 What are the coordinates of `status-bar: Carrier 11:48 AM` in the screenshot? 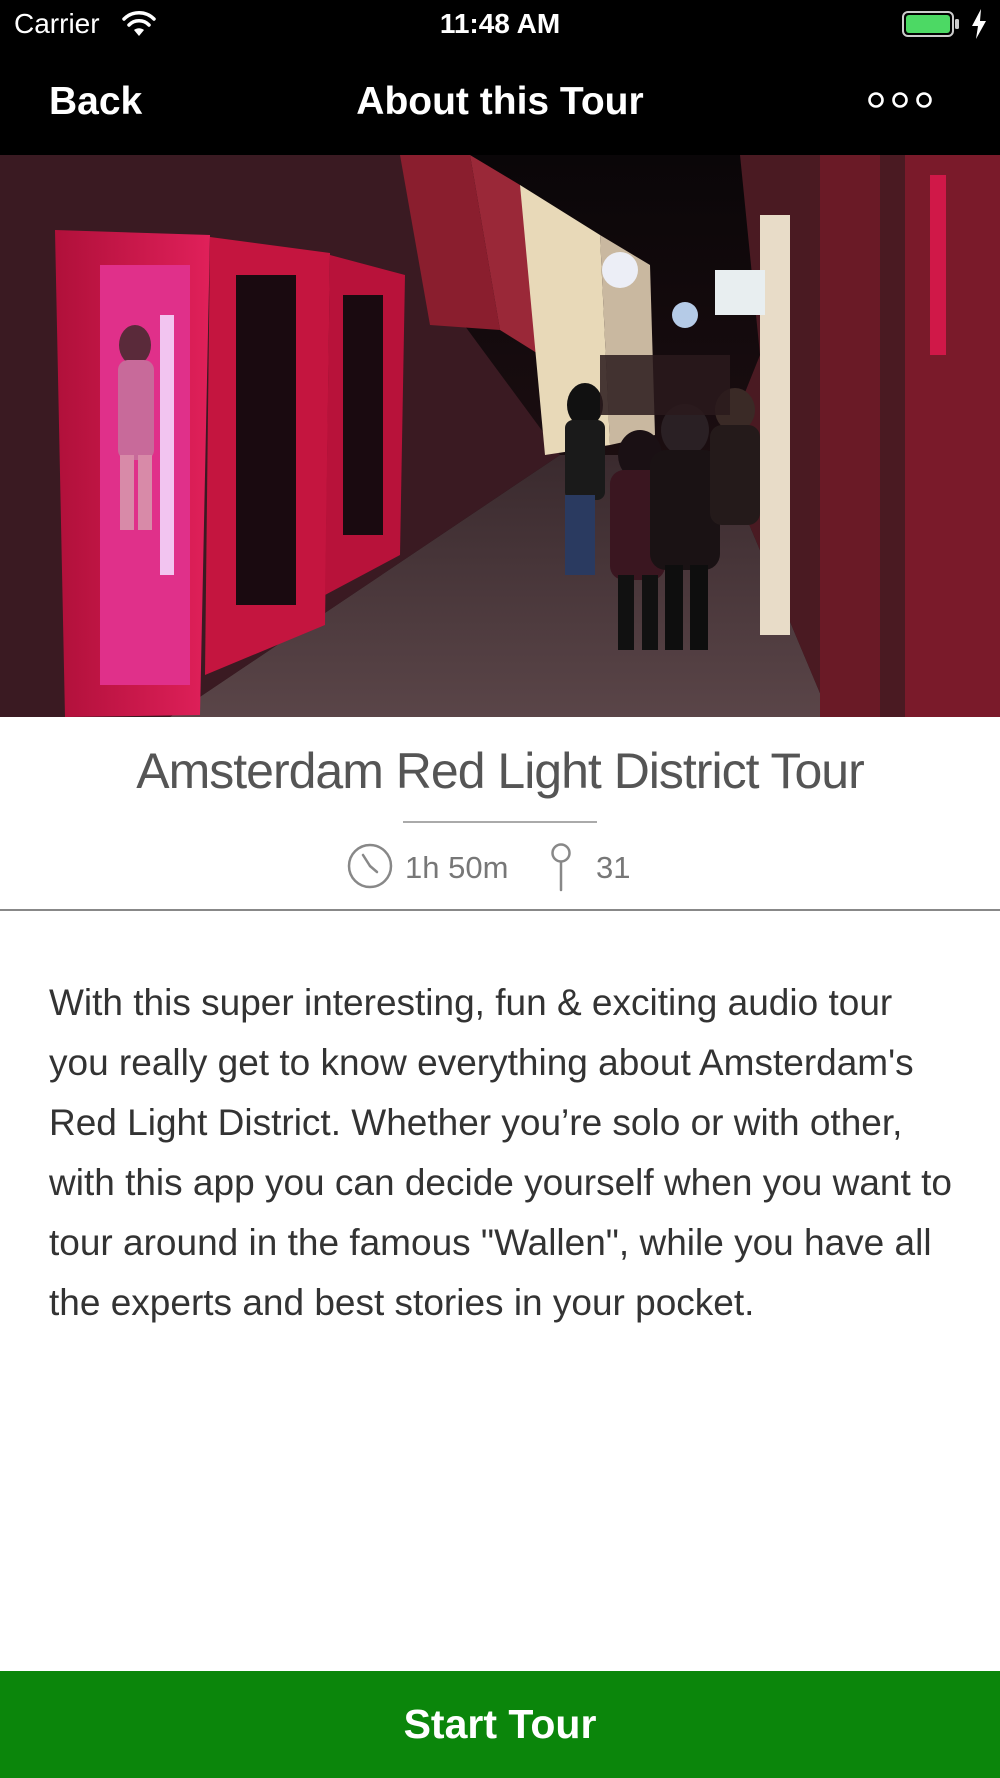 It's located at (500, 25).